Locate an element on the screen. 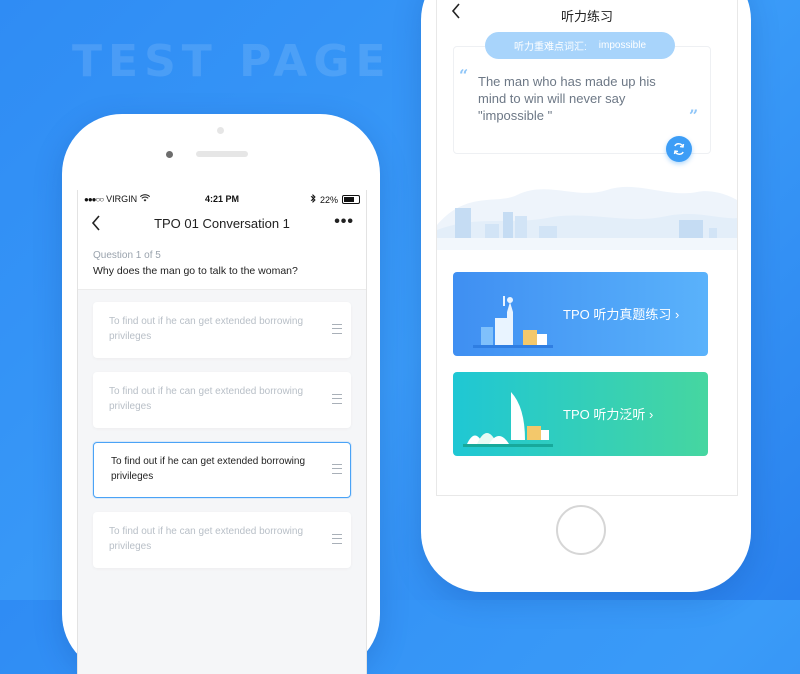 The image size is (800, 674). card-label: TPO 听力泛听 › is located at coordinates (608, 414).